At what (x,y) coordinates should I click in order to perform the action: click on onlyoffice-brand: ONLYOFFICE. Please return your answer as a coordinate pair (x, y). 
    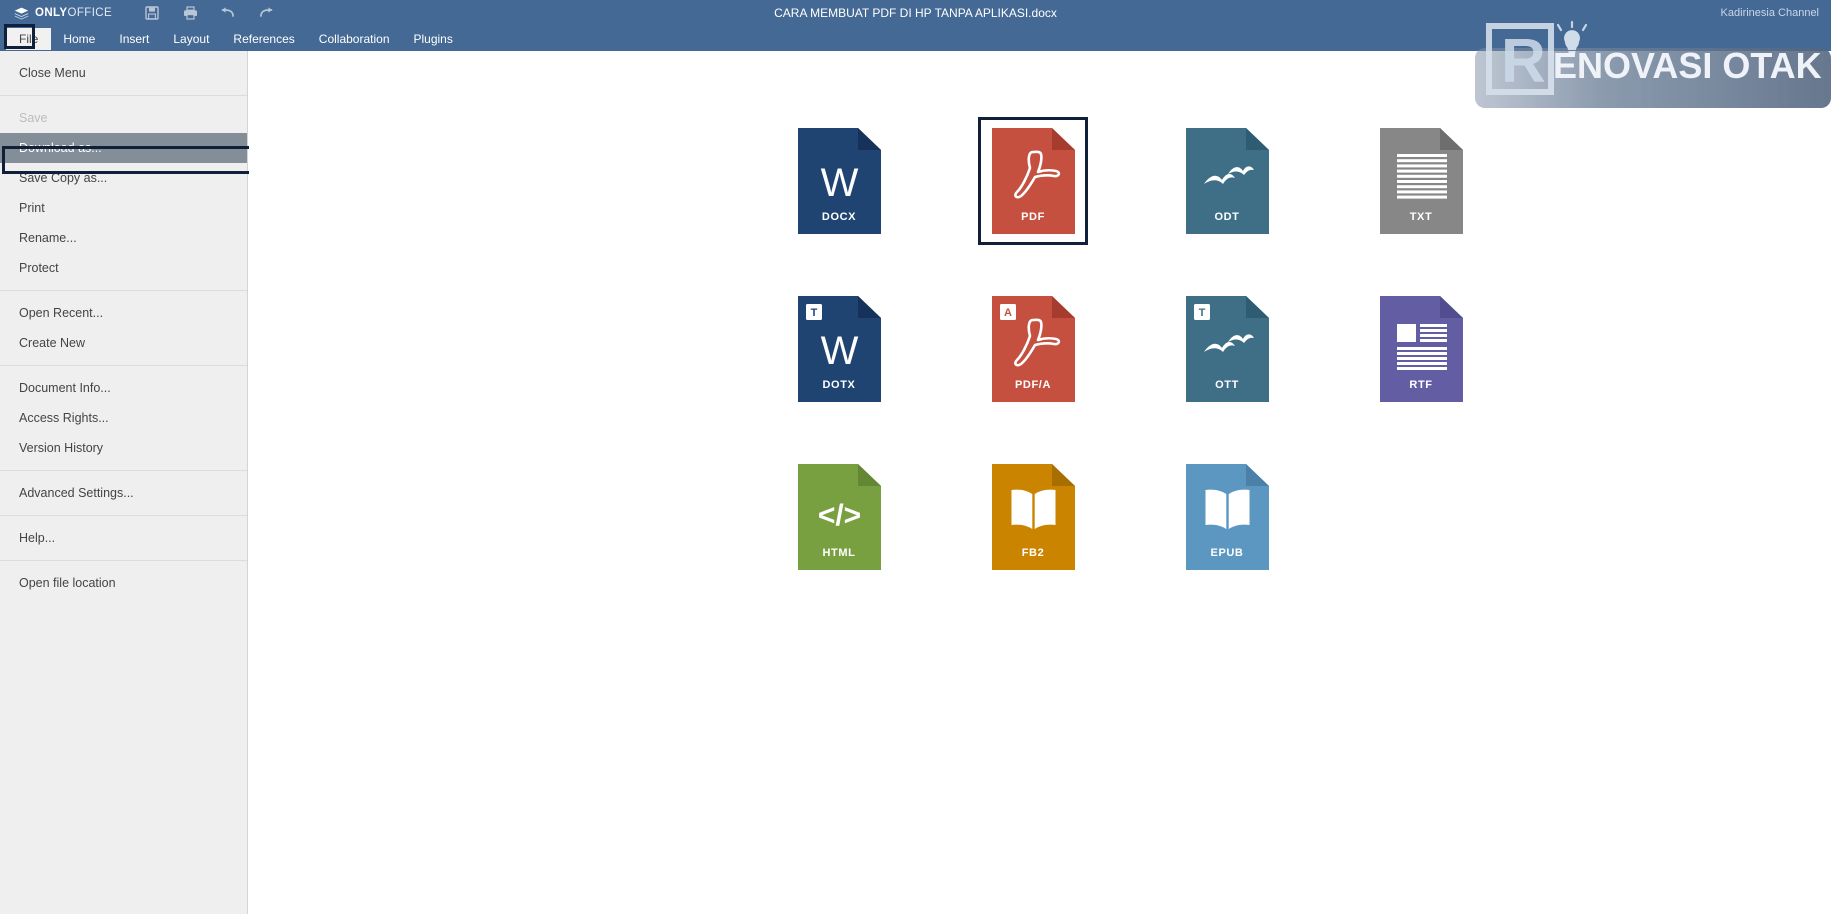
    Looking at the image, I should click on (63, 13).